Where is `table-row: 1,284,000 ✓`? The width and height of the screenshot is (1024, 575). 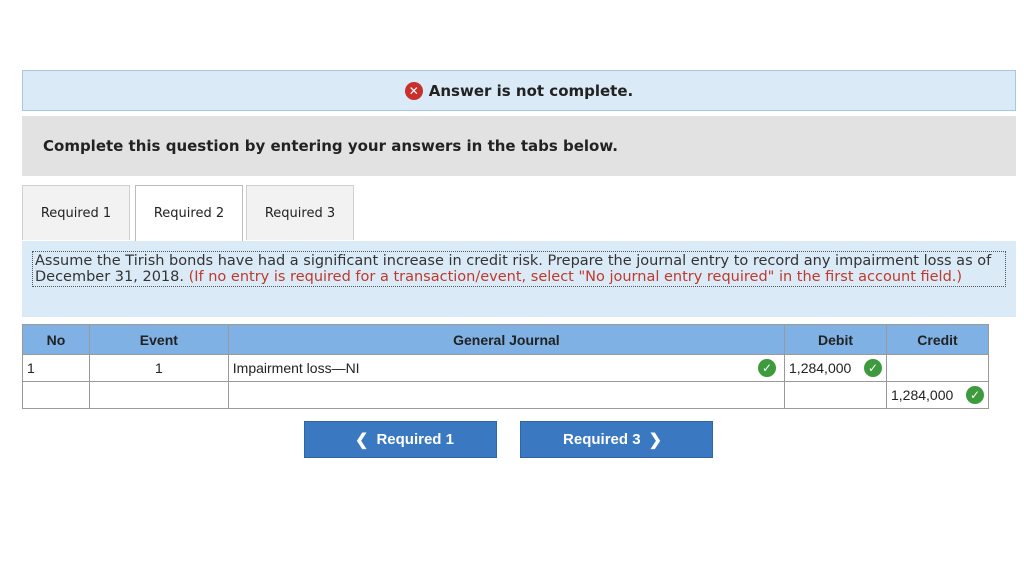 table-row: 1,284,000 ✓ is located at coordinates (505, 395).